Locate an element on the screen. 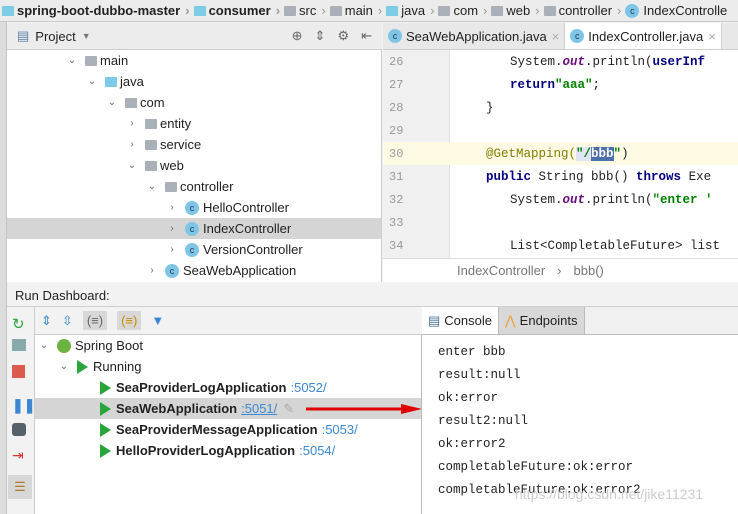 This screenshot has width=738, height=514. code-line: 33 is located at coordinates (560, 222).